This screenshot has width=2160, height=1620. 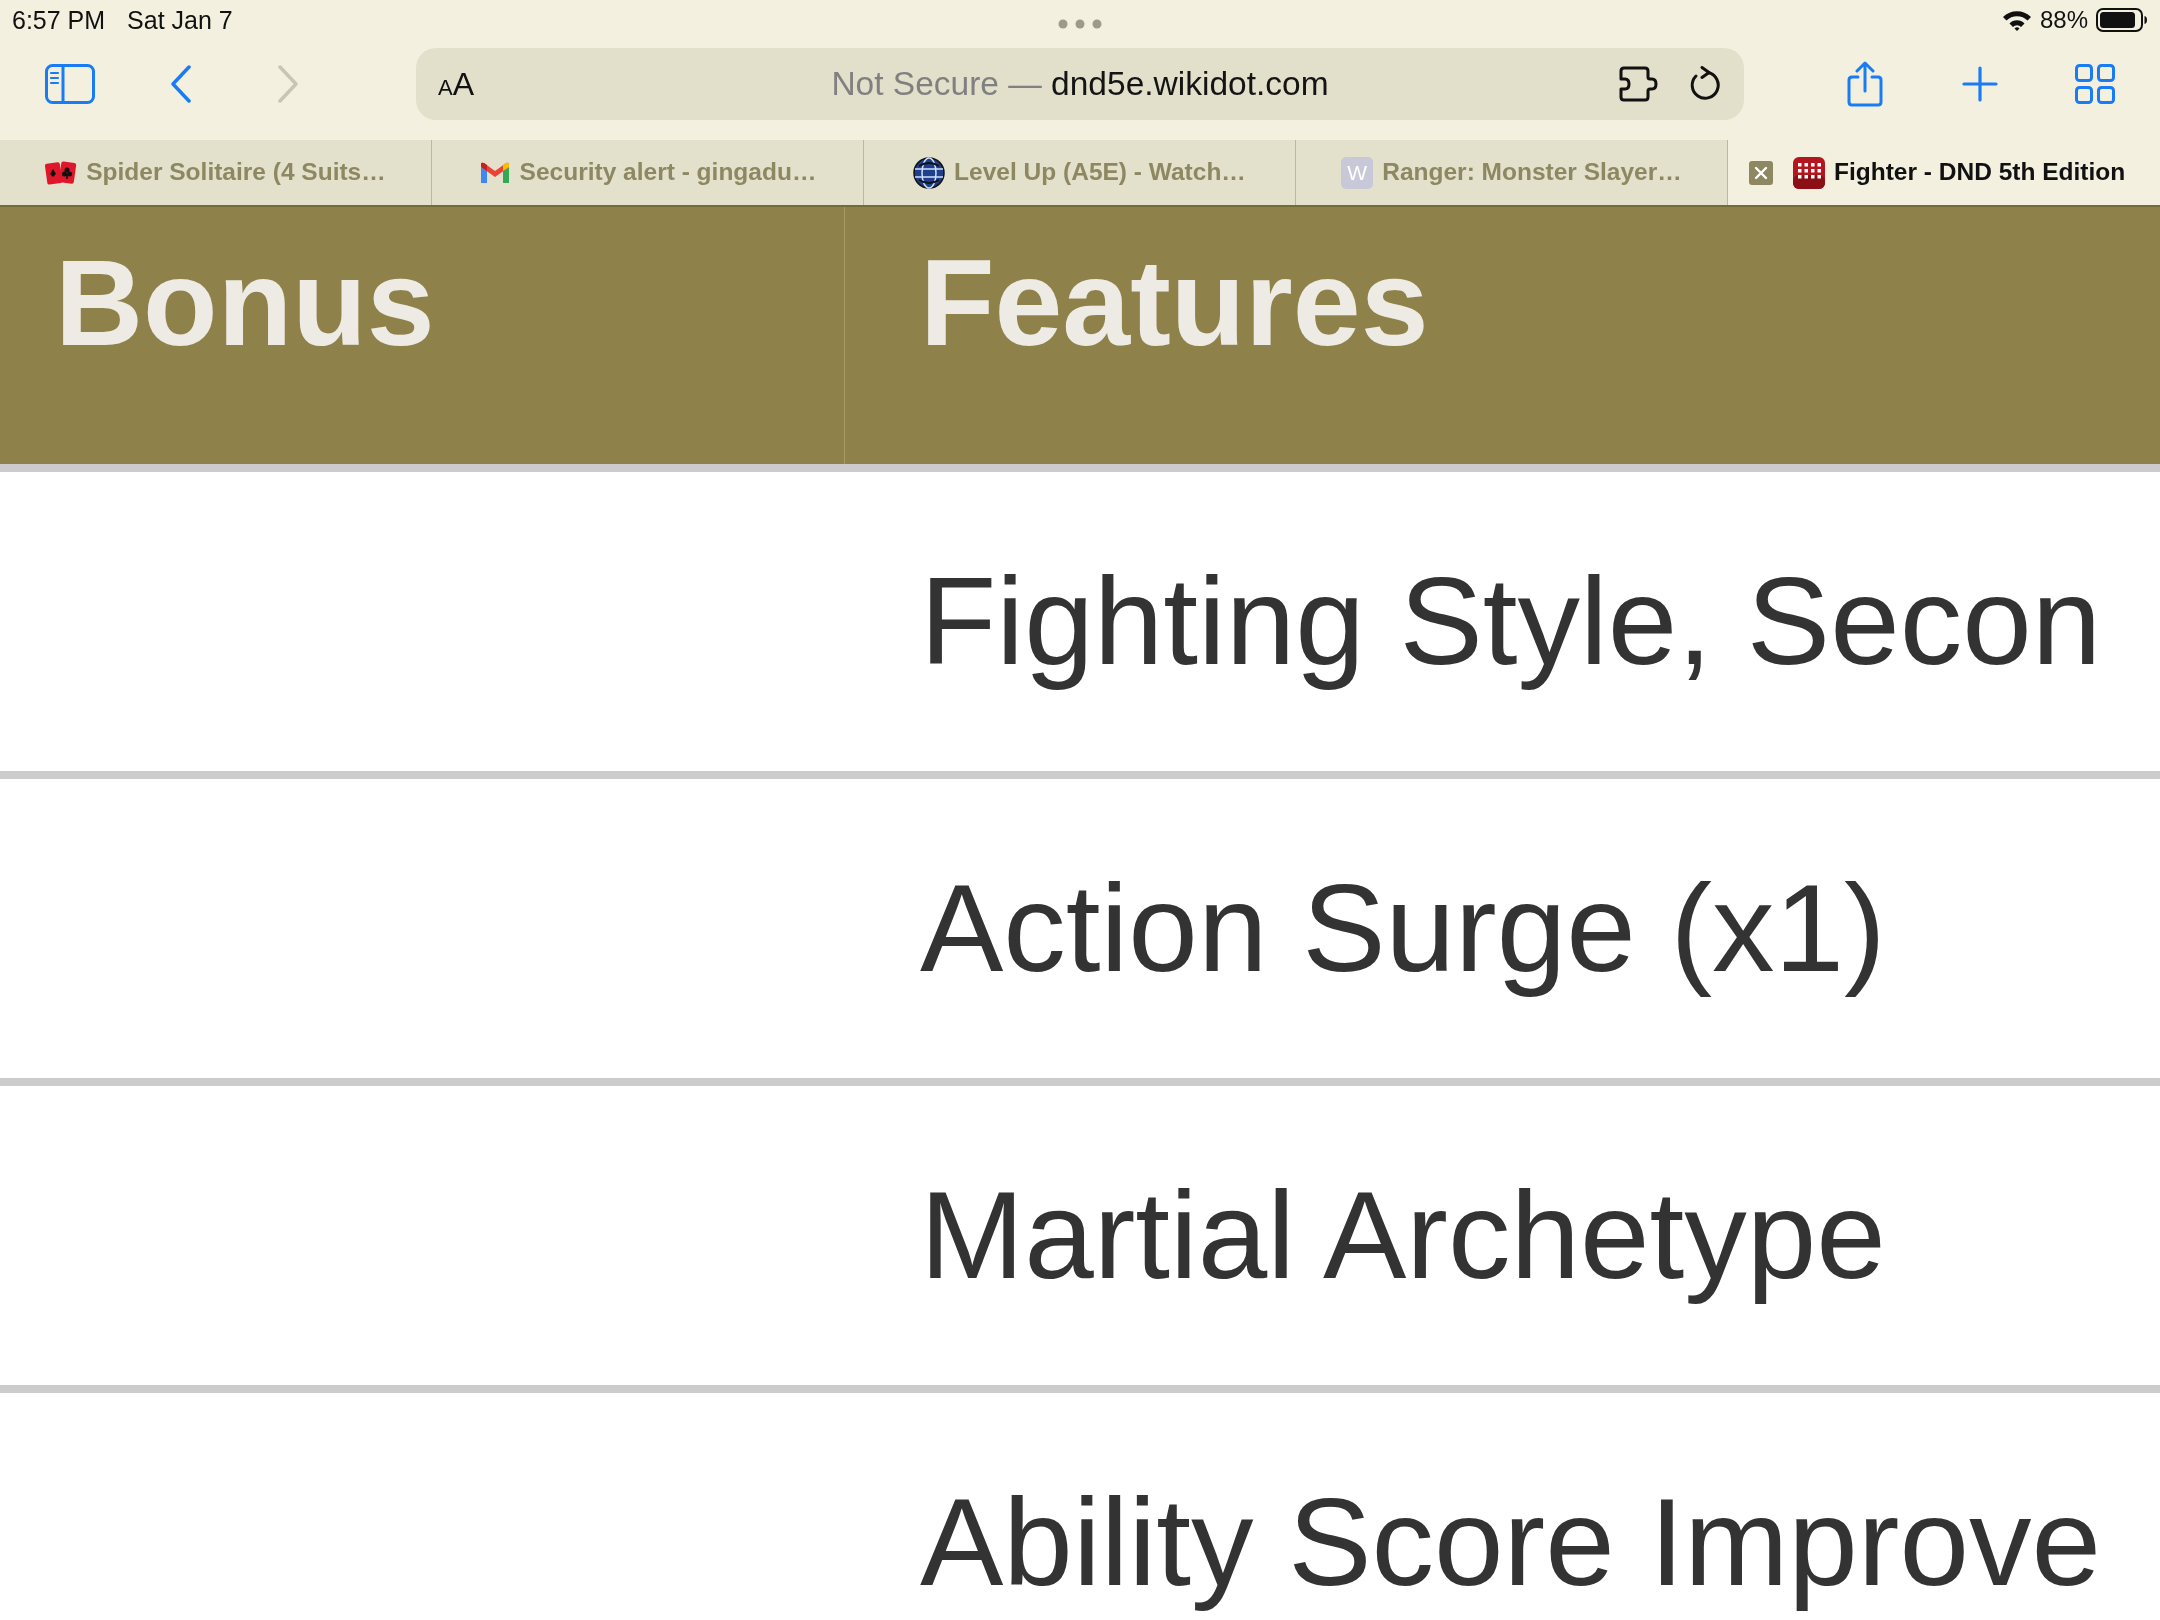 I want to click on plus-icon, so click(x=1980, y=84).